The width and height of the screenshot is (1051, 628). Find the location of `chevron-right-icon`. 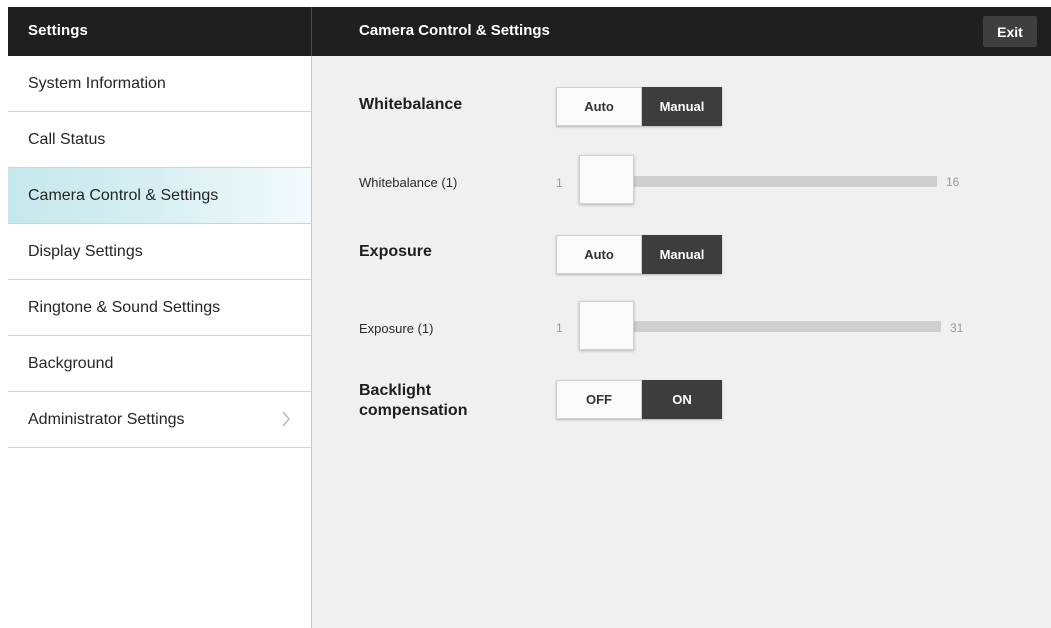

chevron-right-icon is located at coordinates (286, 419).